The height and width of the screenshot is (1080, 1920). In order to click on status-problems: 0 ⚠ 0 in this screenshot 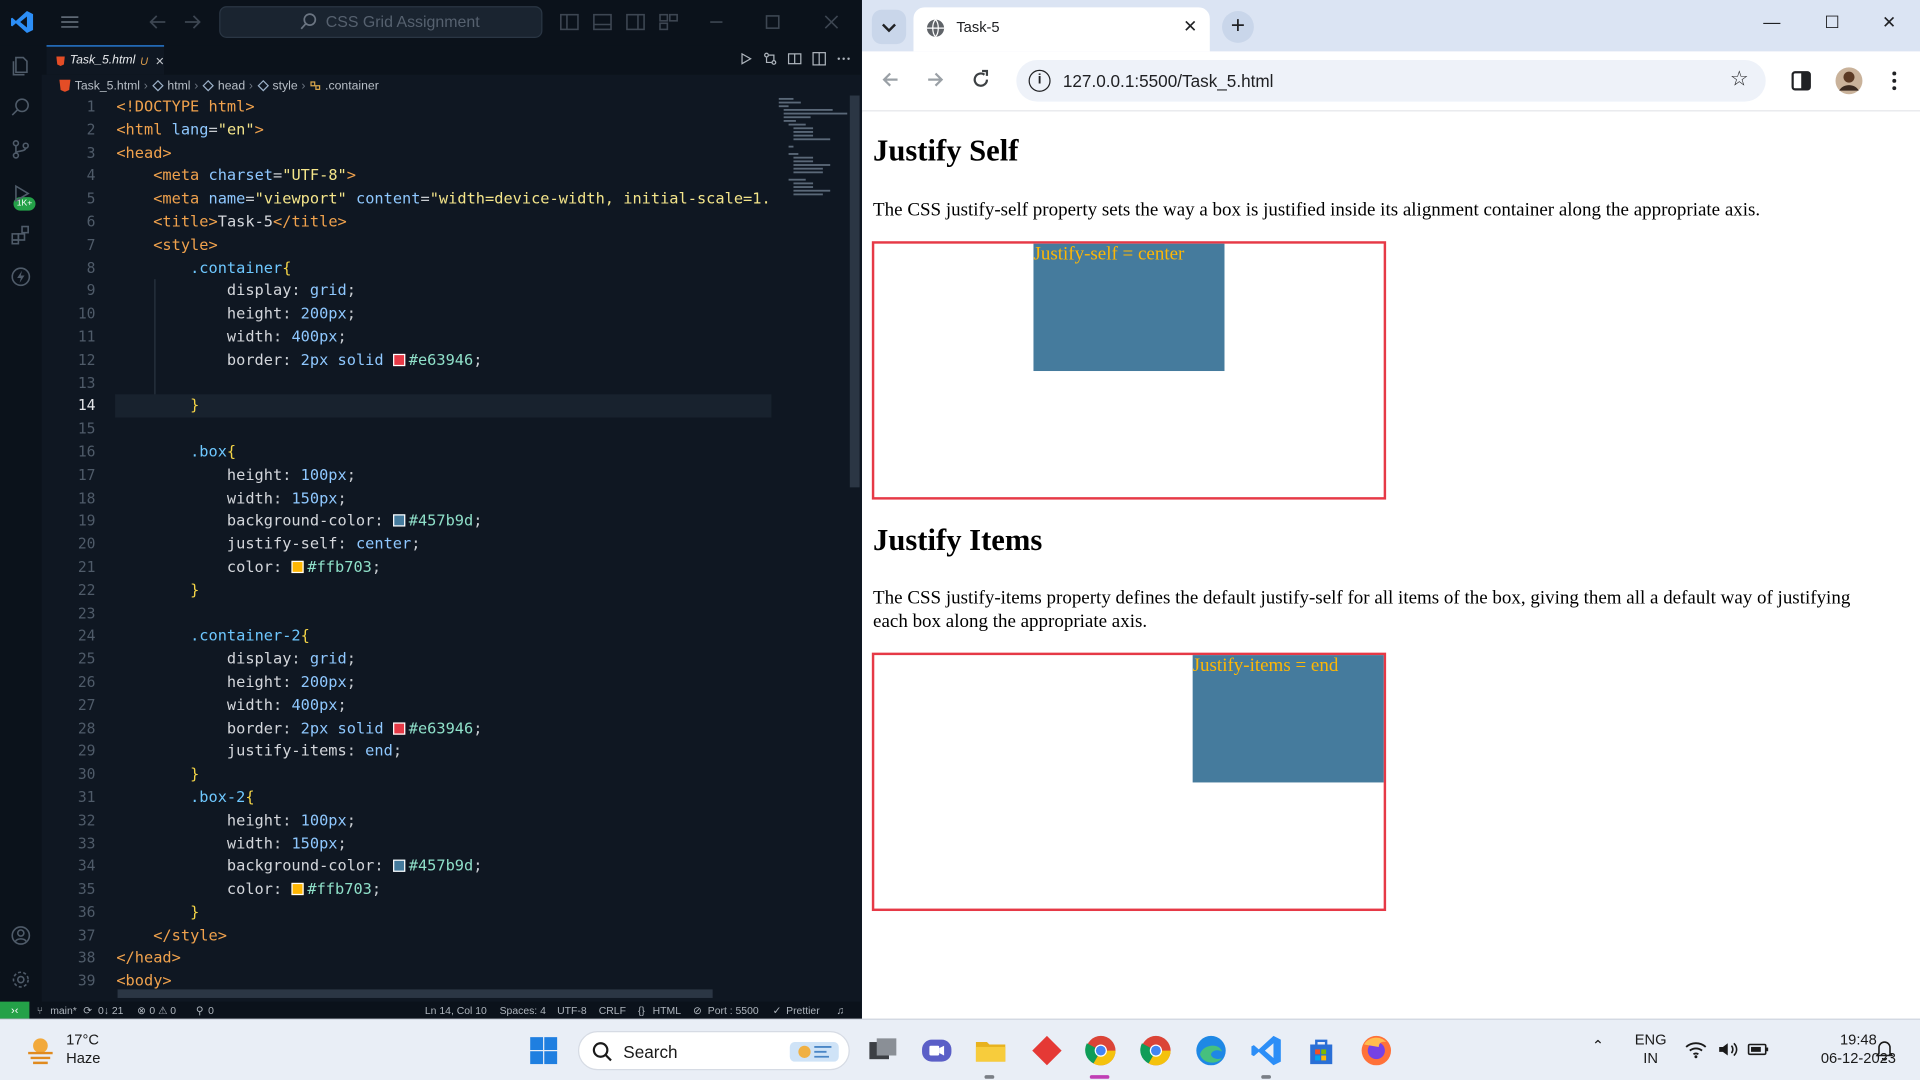, I will do `click(162, 1010)`.